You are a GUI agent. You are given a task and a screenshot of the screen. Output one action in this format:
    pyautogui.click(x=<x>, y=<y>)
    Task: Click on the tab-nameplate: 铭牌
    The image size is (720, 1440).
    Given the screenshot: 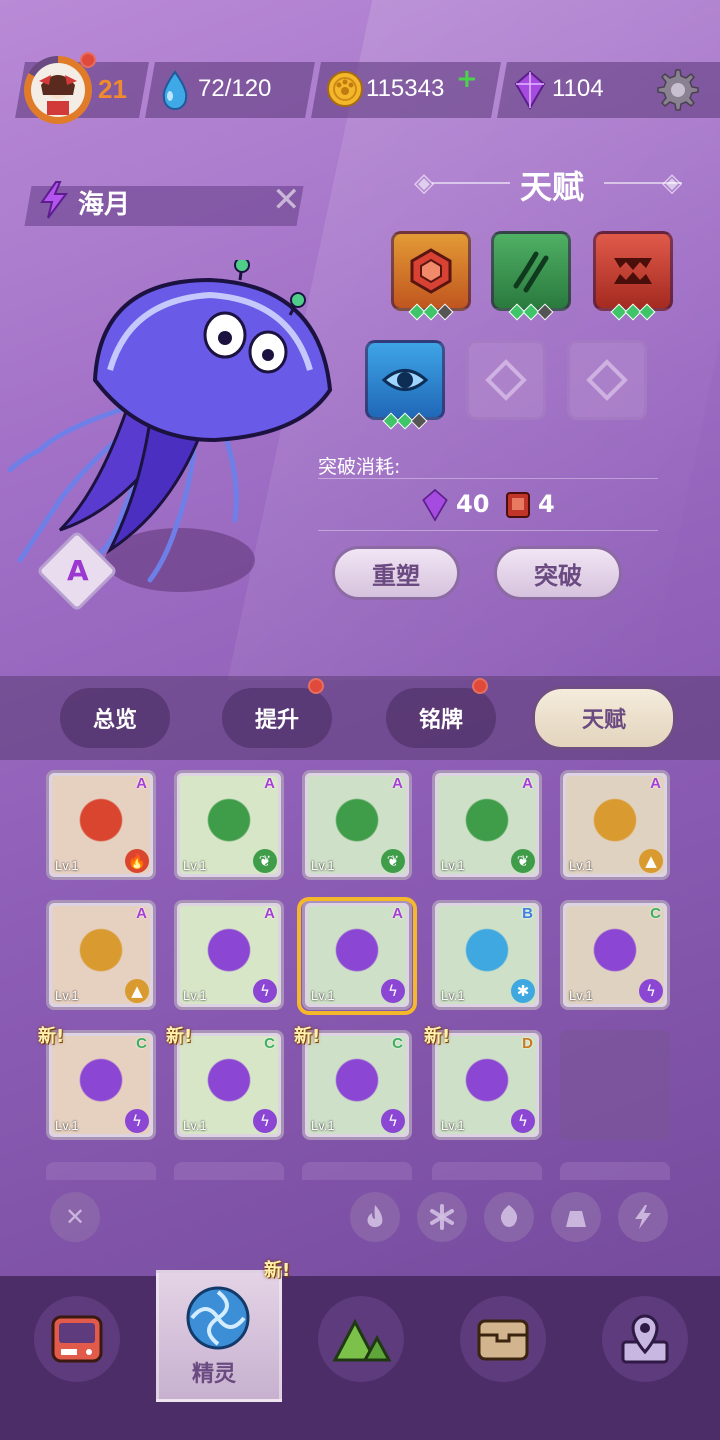 What is the action you would take?
    pyautogui.click(x=441, y=718)
    